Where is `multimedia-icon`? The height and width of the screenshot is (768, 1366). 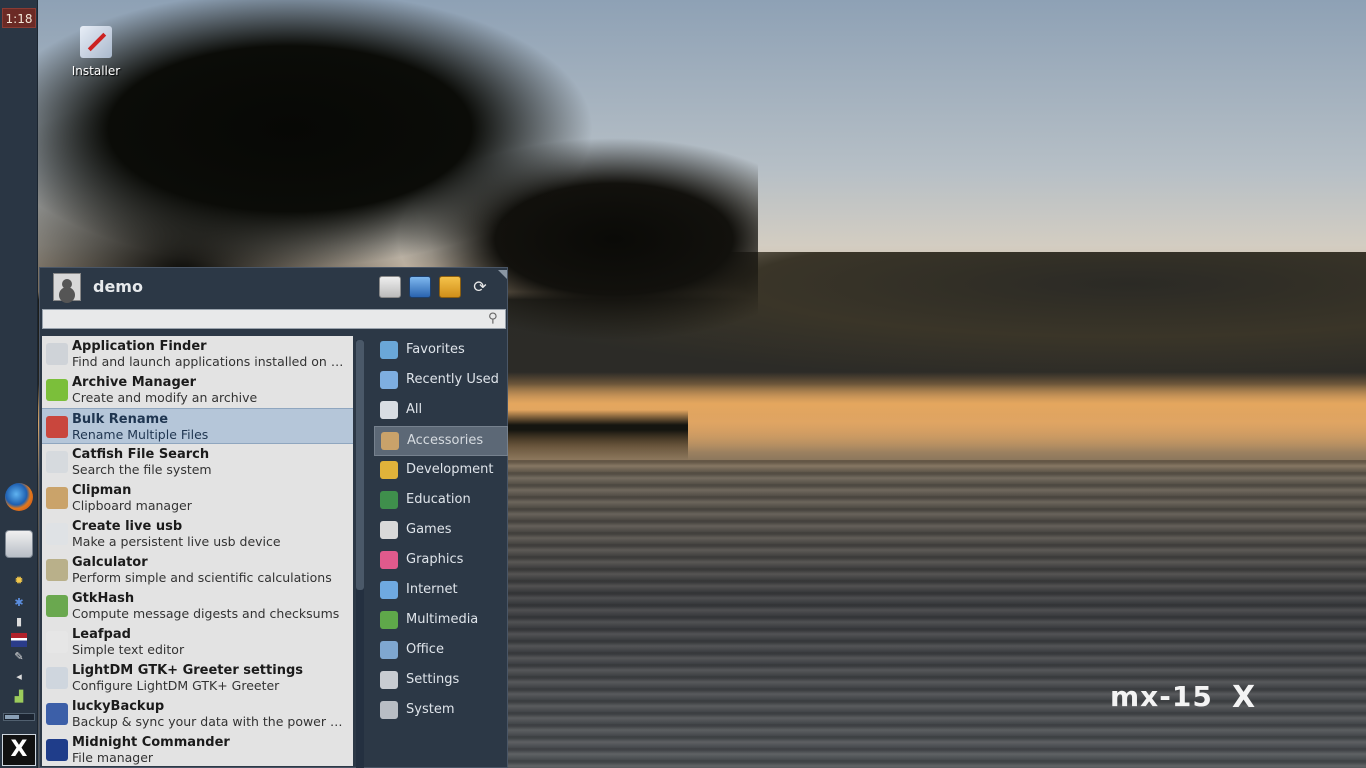
multimedia-icon is located at coordinates (389, 620).